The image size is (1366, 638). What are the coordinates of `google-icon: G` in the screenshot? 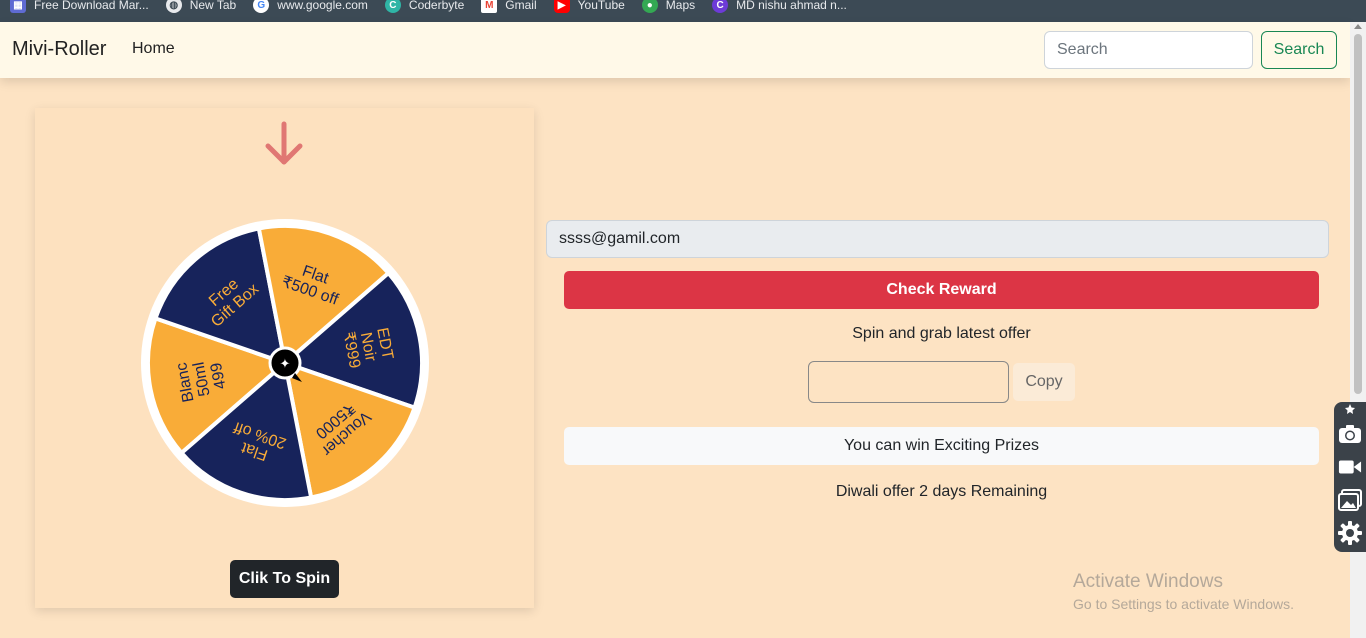 It's located at (261, 6).